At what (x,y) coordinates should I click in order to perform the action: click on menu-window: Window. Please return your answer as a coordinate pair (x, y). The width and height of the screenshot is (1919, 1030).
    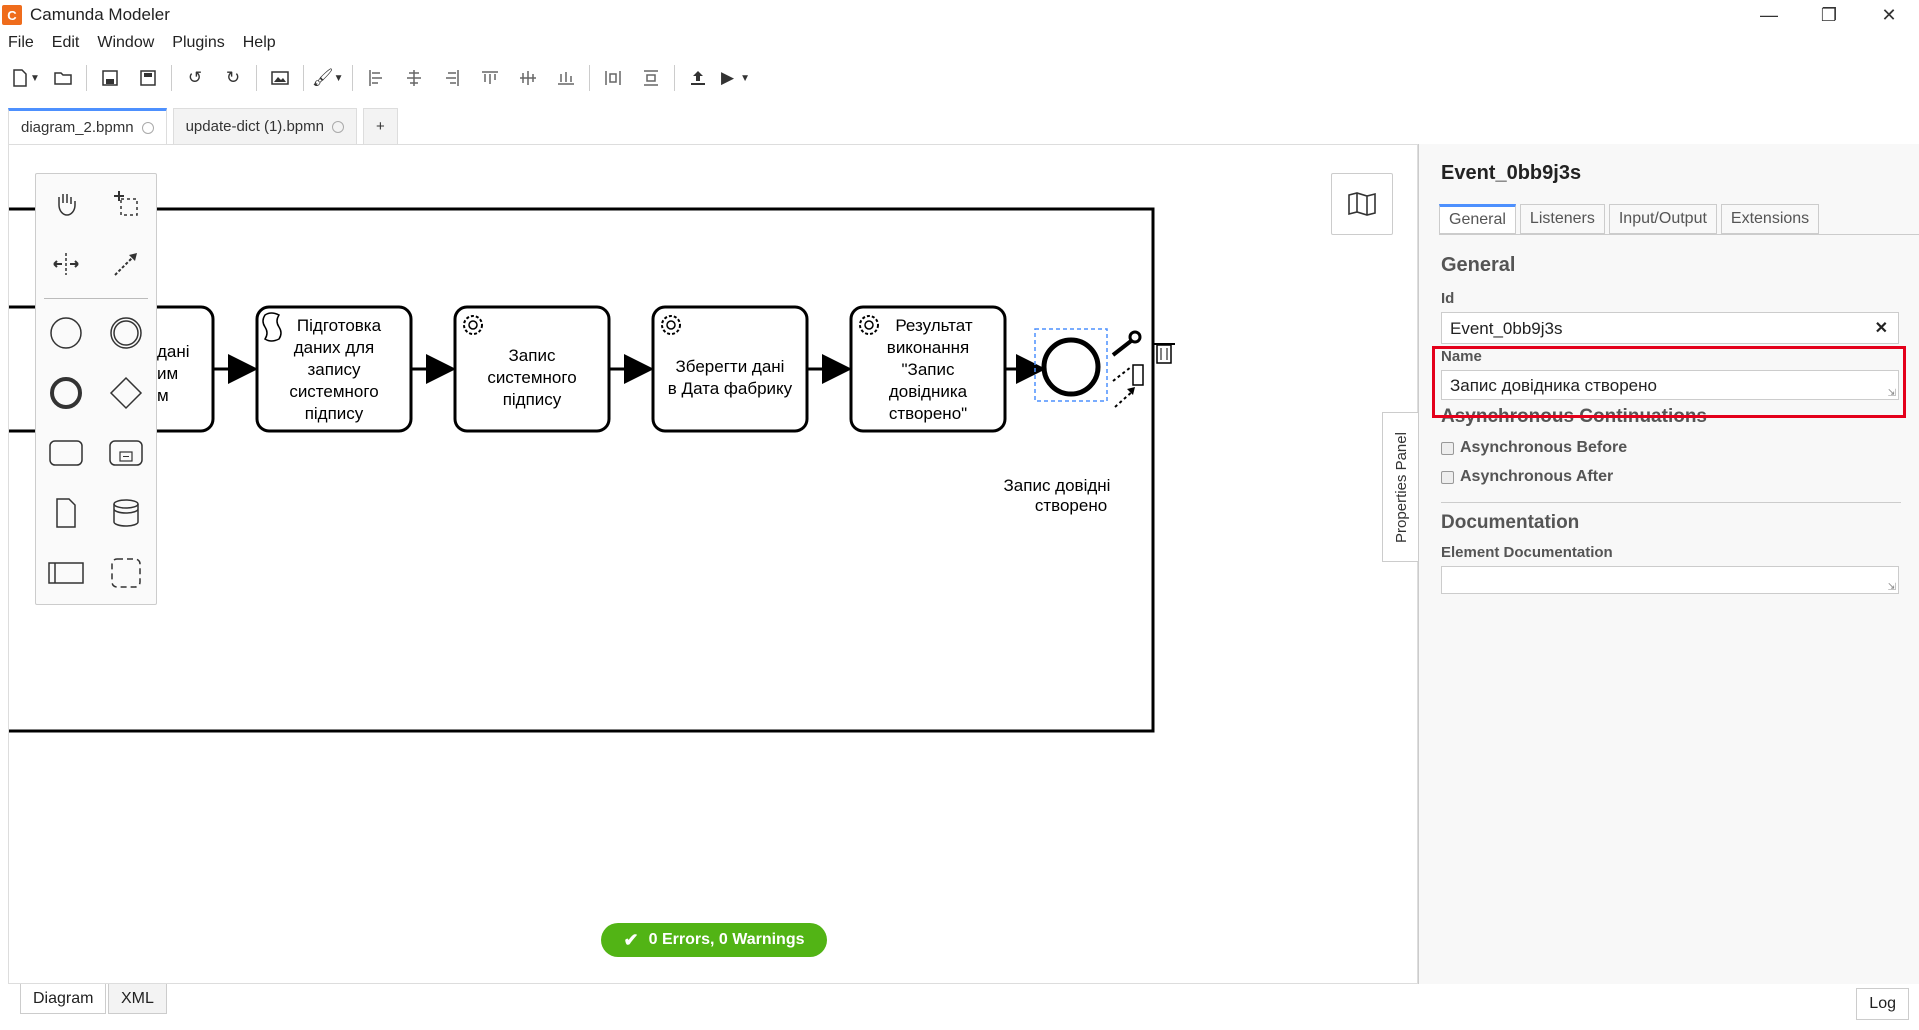
    Looking at the image, I should click on (125, 43).